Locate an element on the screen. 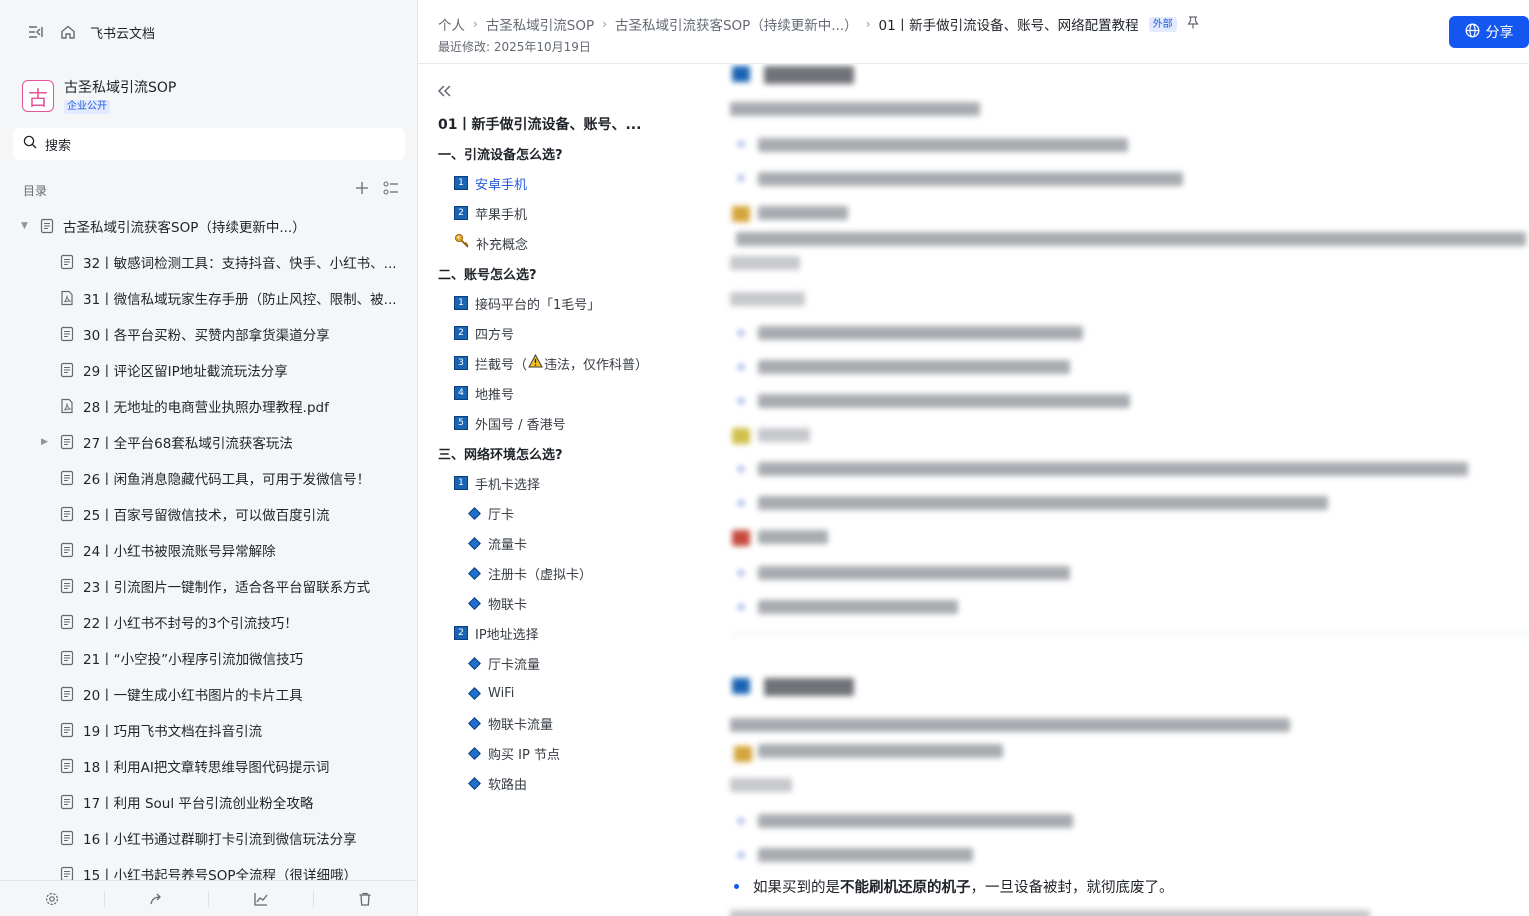 Image resolution: width=1529 pixels, height=916 pixels. outline-item: 流量卡 is located at coordinates (543, 543).